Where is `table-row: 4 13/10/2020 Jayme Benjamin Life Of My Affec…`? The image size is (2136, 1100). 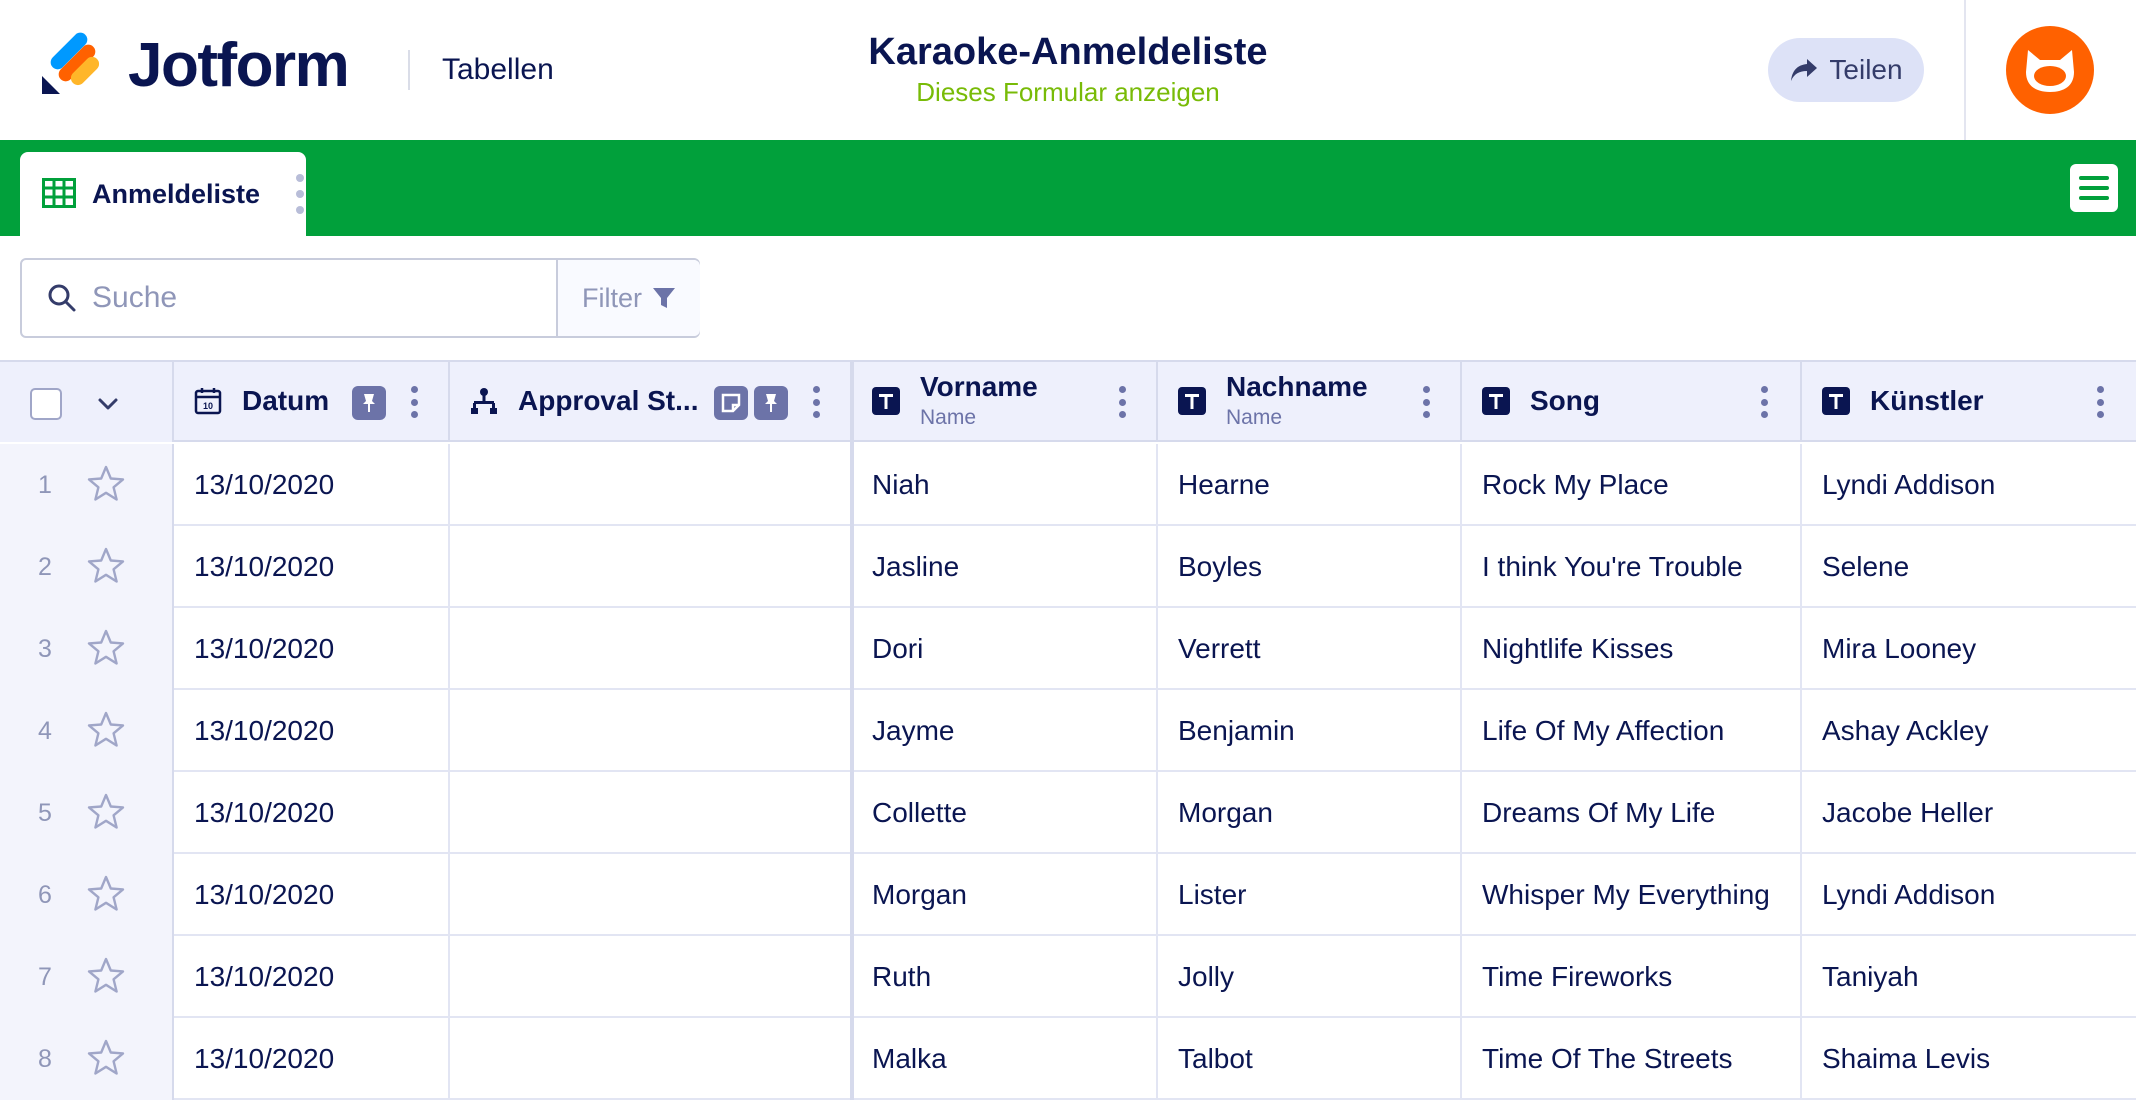 table-row: 4 13/10/2020 Jayme Benjamin Life Of My Affec… is located at coordinates (1068, 731).